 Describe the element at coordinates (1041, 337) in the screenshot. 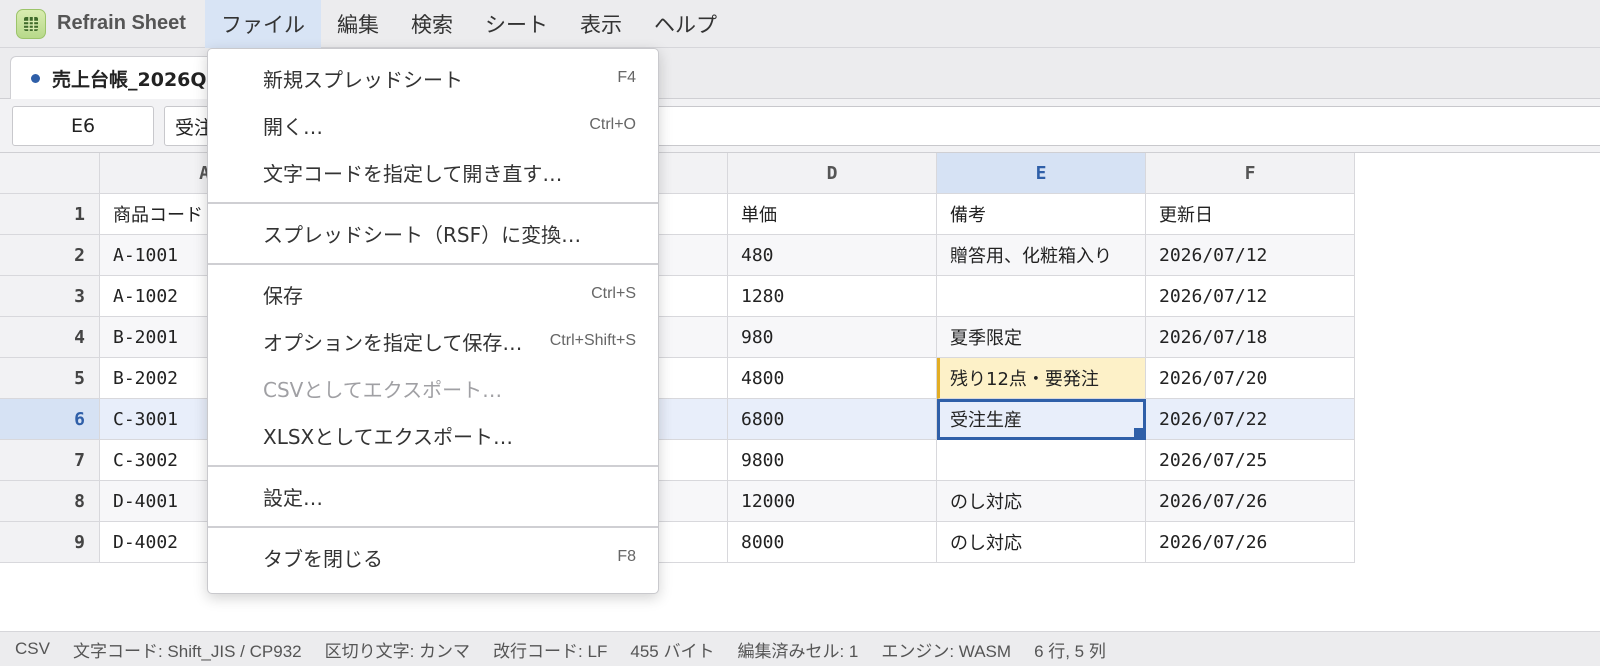

I see `cell-e4: 夏季限定` at that location.